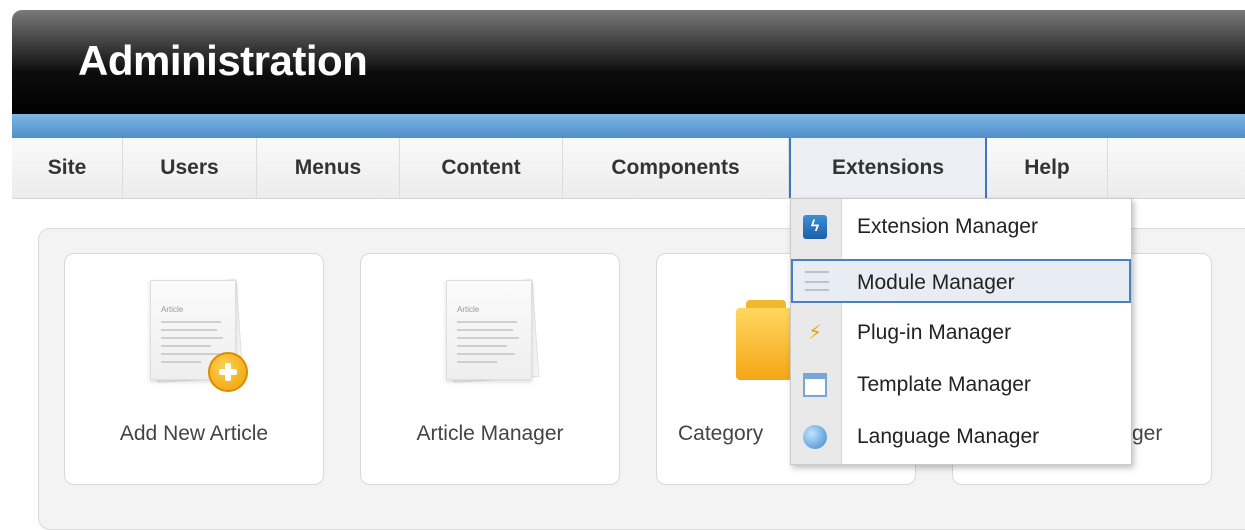 This screenshot has width=1245, height=530. I want to click on article-manager-label: Article Manager, so click(490, 433).